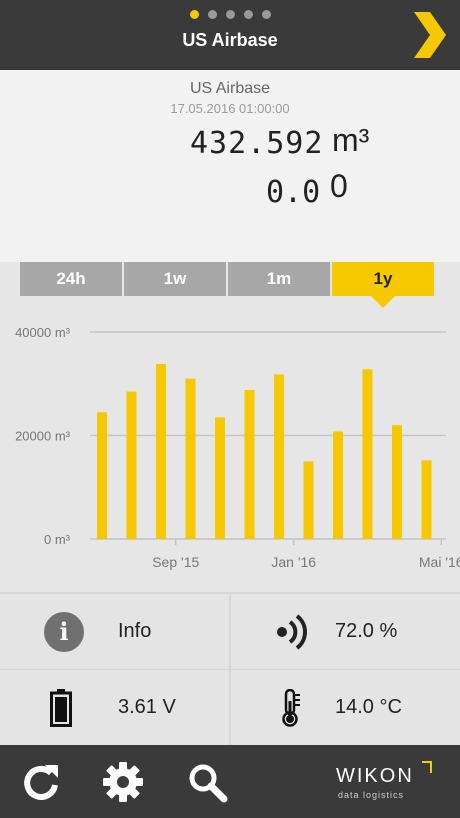 The width and height of the screenshot is (460, 818). What do you see at coordinates (427, 767) in the screenshot?
I see `logo-corner-mark` at bounding box center [427, 767].